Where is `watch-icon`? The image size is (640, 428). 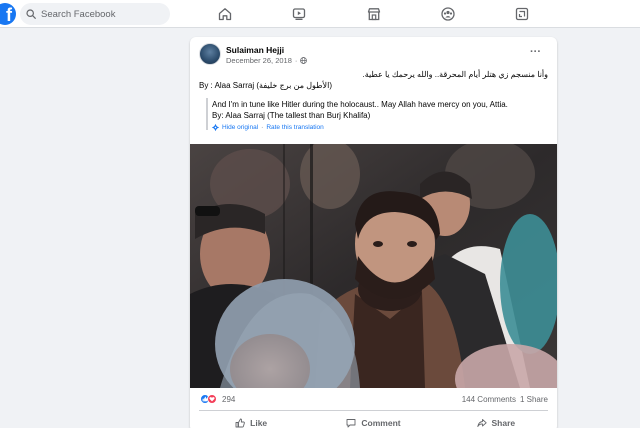
watch-icon is located at coordinates (299, 14).